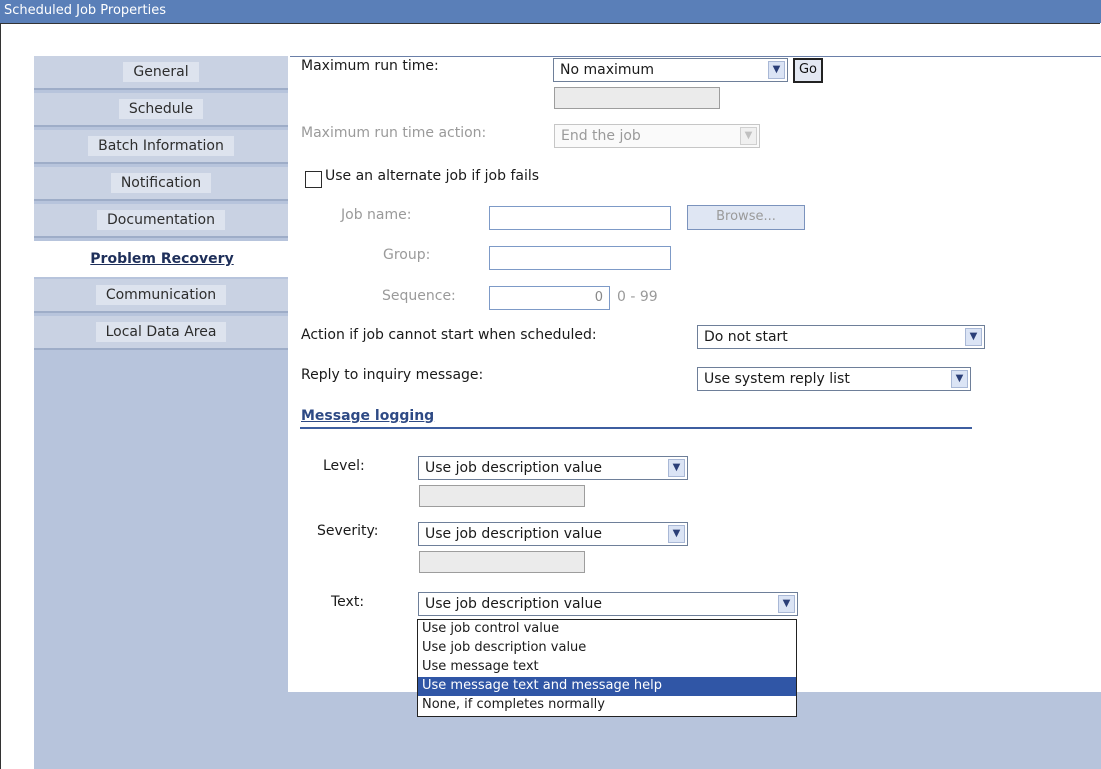 This screenshot has height=769, width=1101. I want to click on tab-batch-information: Batch Information, so click(161, 147).